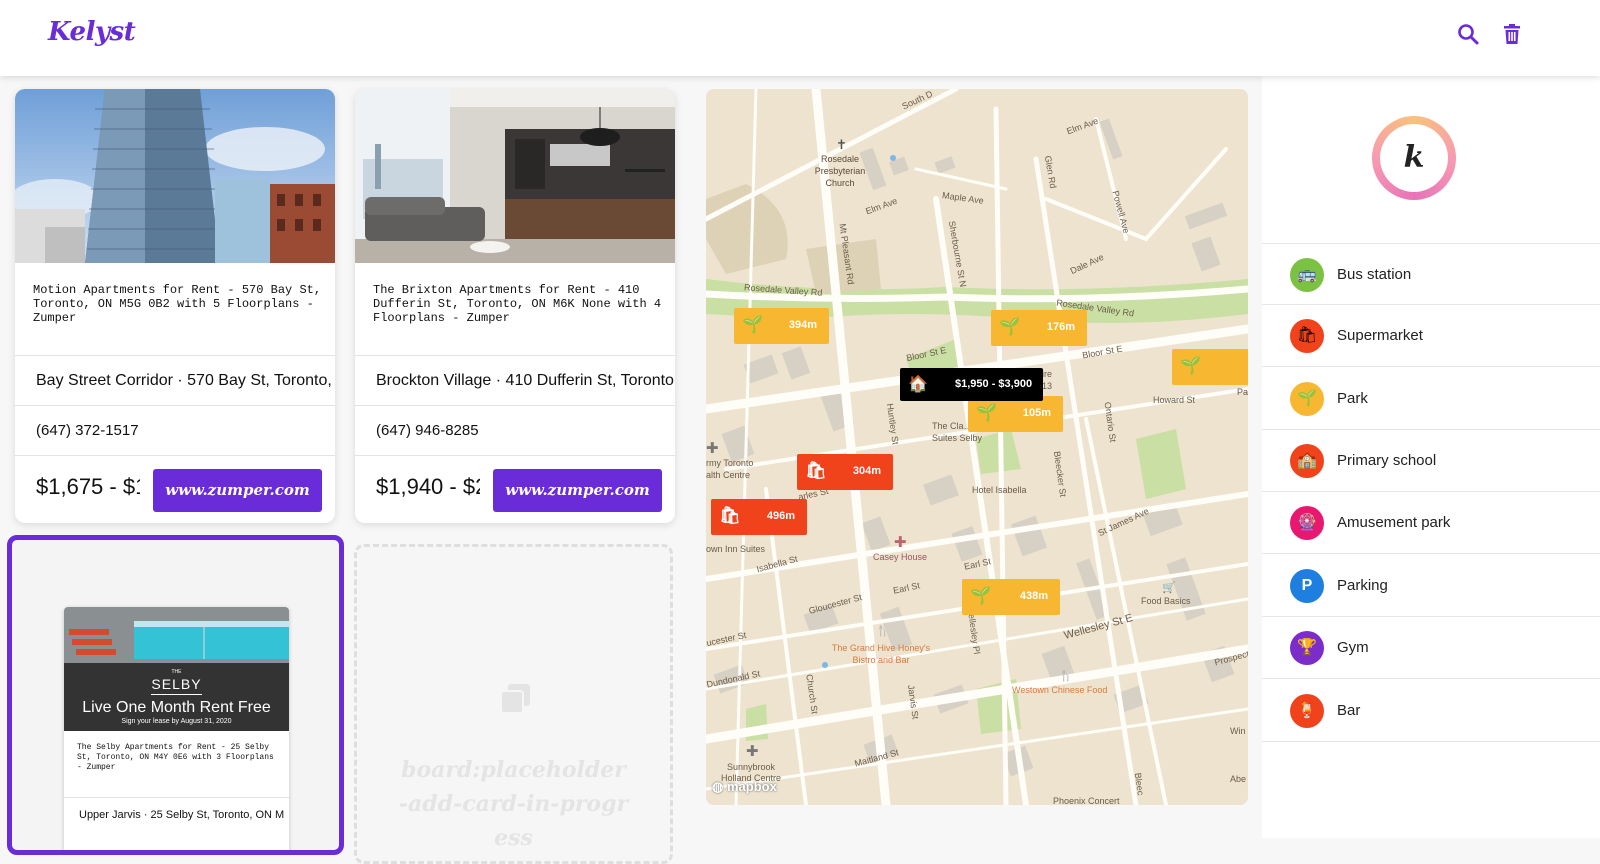  What do you see at coordinates (1060, 690) in the screenshot?
I see `map-label-poi: Westown Chinese Food` at bounding box center [1060, 690].